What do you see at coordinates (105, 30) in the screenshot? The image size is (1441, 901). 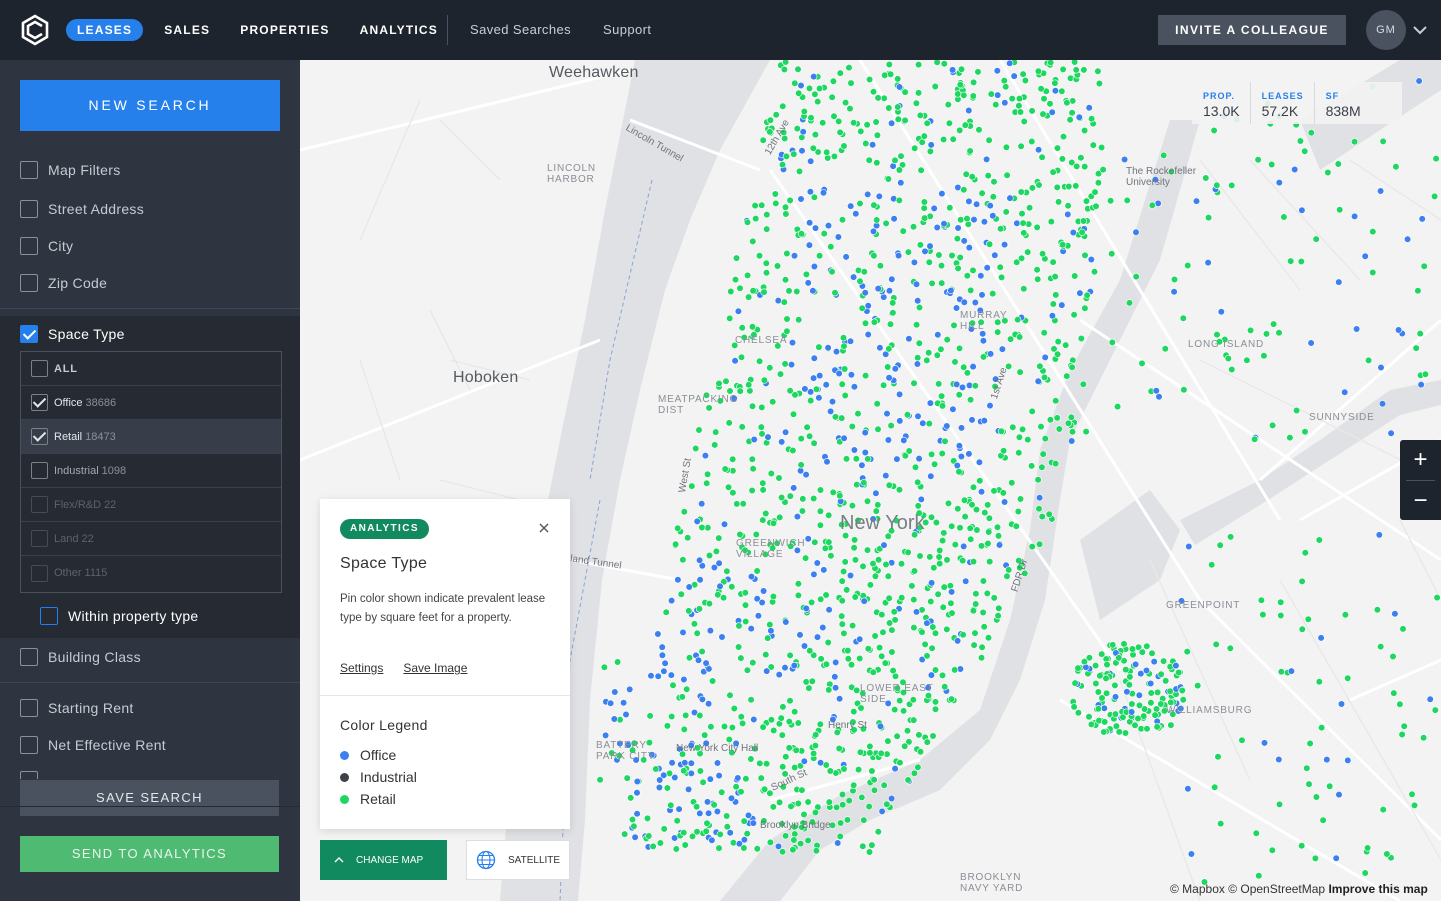 I see `nav-leases: LEASES` at bounding box center [105, 30].